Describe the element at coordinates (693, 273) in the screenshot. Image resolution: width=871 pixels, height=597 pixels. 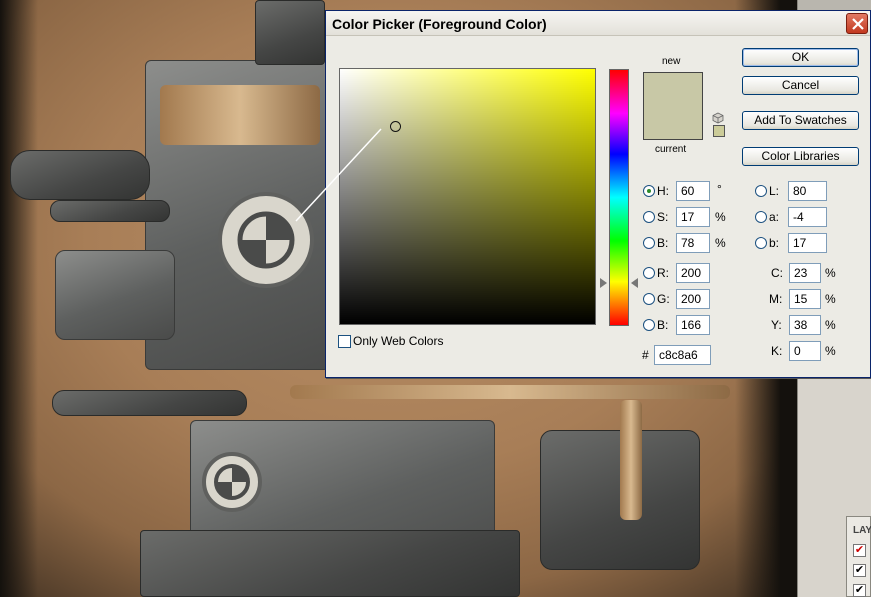
I see `red-input: 200` at that location.